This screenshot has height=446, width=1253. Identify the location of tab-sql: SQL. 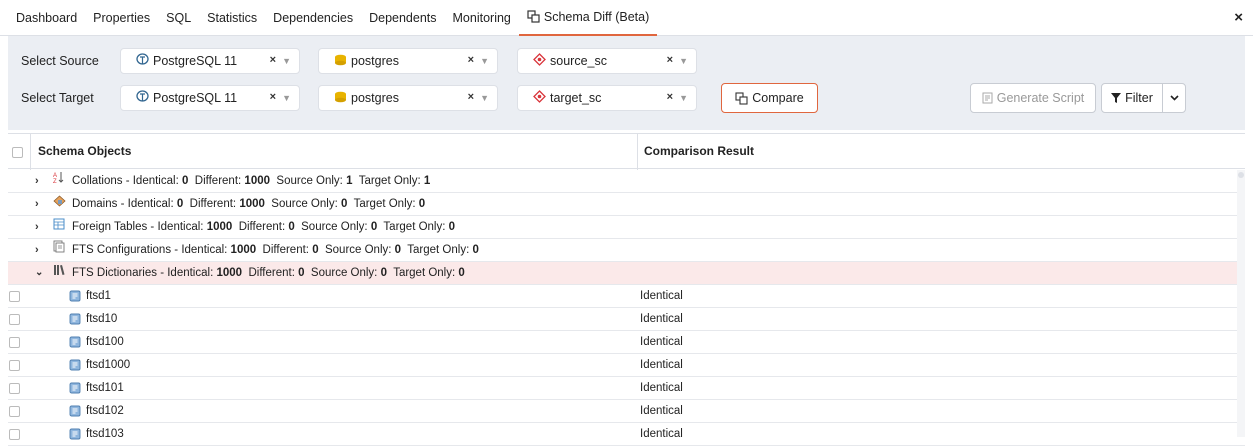
(178, 18).